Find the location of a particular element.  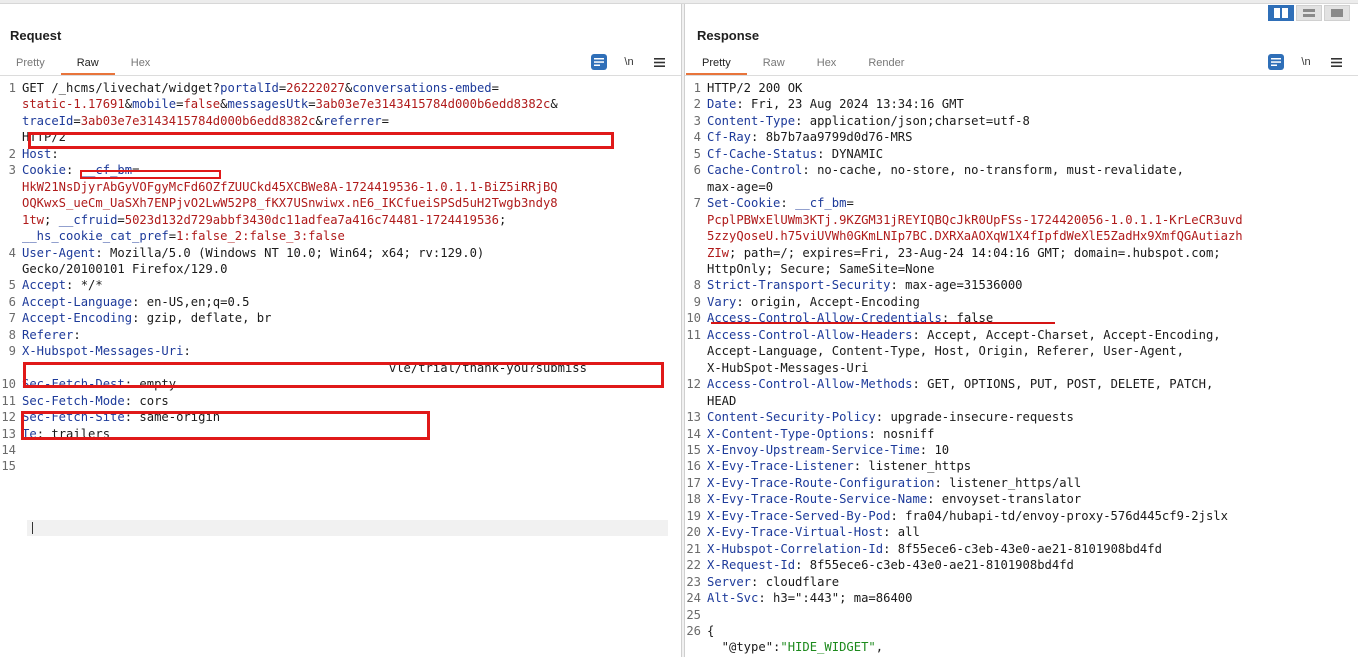

line-number: 9 is located at coordinates (697, 301).